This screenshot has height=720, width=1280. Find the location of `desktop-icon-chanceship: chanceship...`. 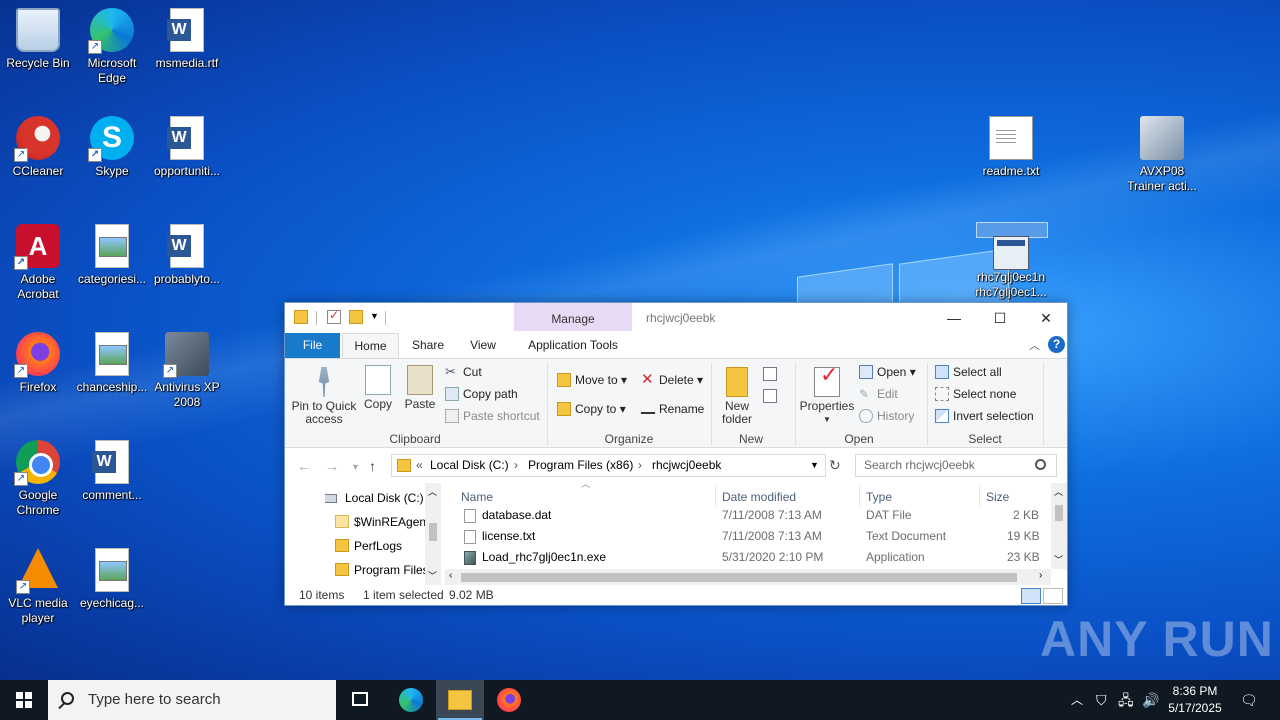

desktop-icon-chanceship: chanceship... is located at coordinates (112, 363).